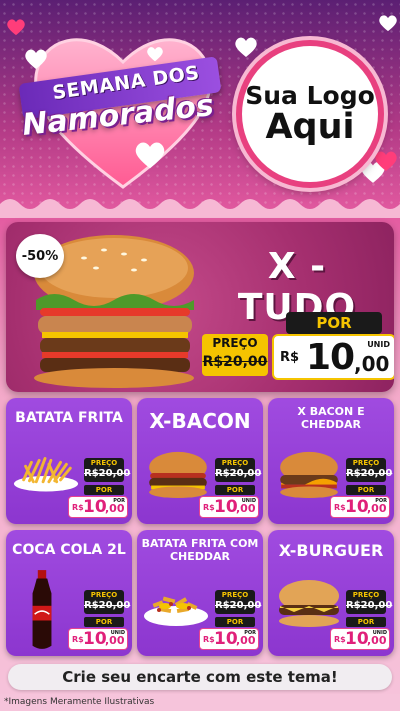  I want to click on product-name: X-BURGUER, so click(331, 550).